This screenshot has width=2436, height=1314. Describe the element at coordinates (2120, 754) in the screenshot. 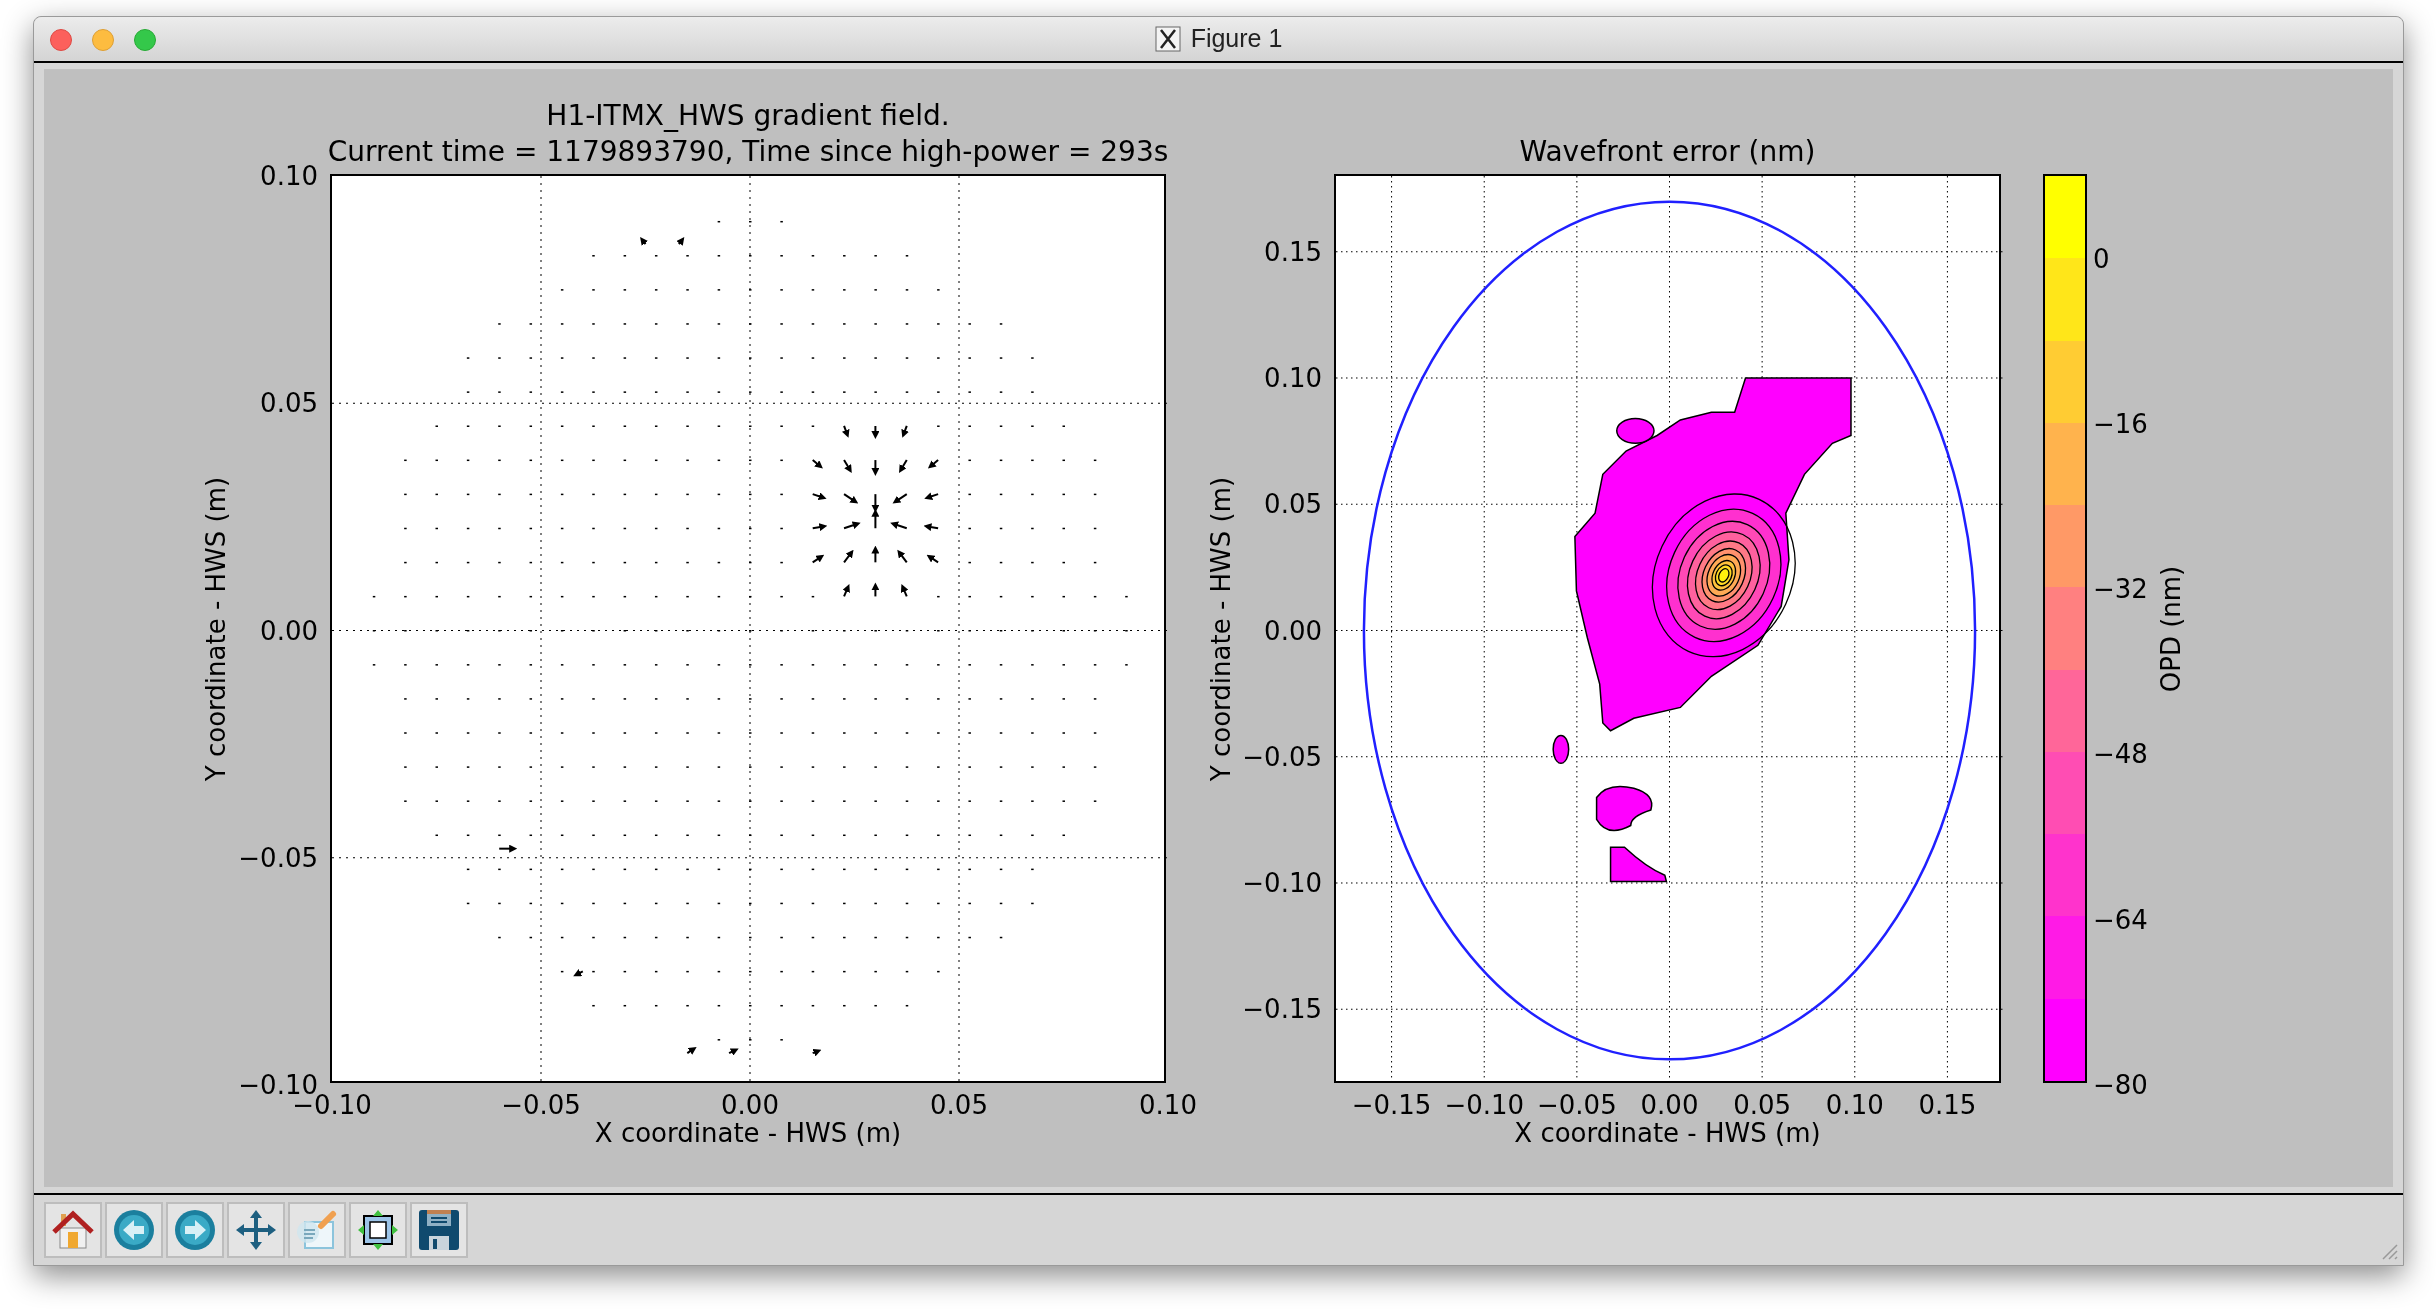

I see `colorbar-tick-label: −48` at that location.